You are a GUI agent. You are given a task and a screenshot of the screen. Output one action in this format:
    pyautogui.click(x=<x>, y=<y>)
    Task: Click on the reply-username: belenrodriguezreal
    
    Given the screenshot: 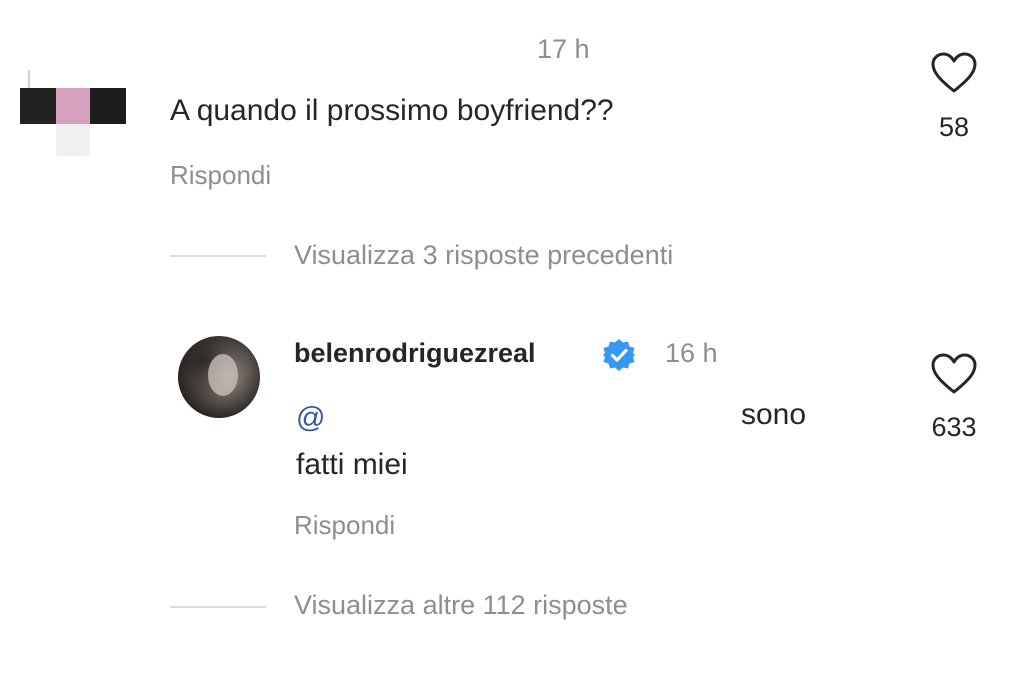 What is the action you would take?
    pyautogui.click(x=415, y=353)
    